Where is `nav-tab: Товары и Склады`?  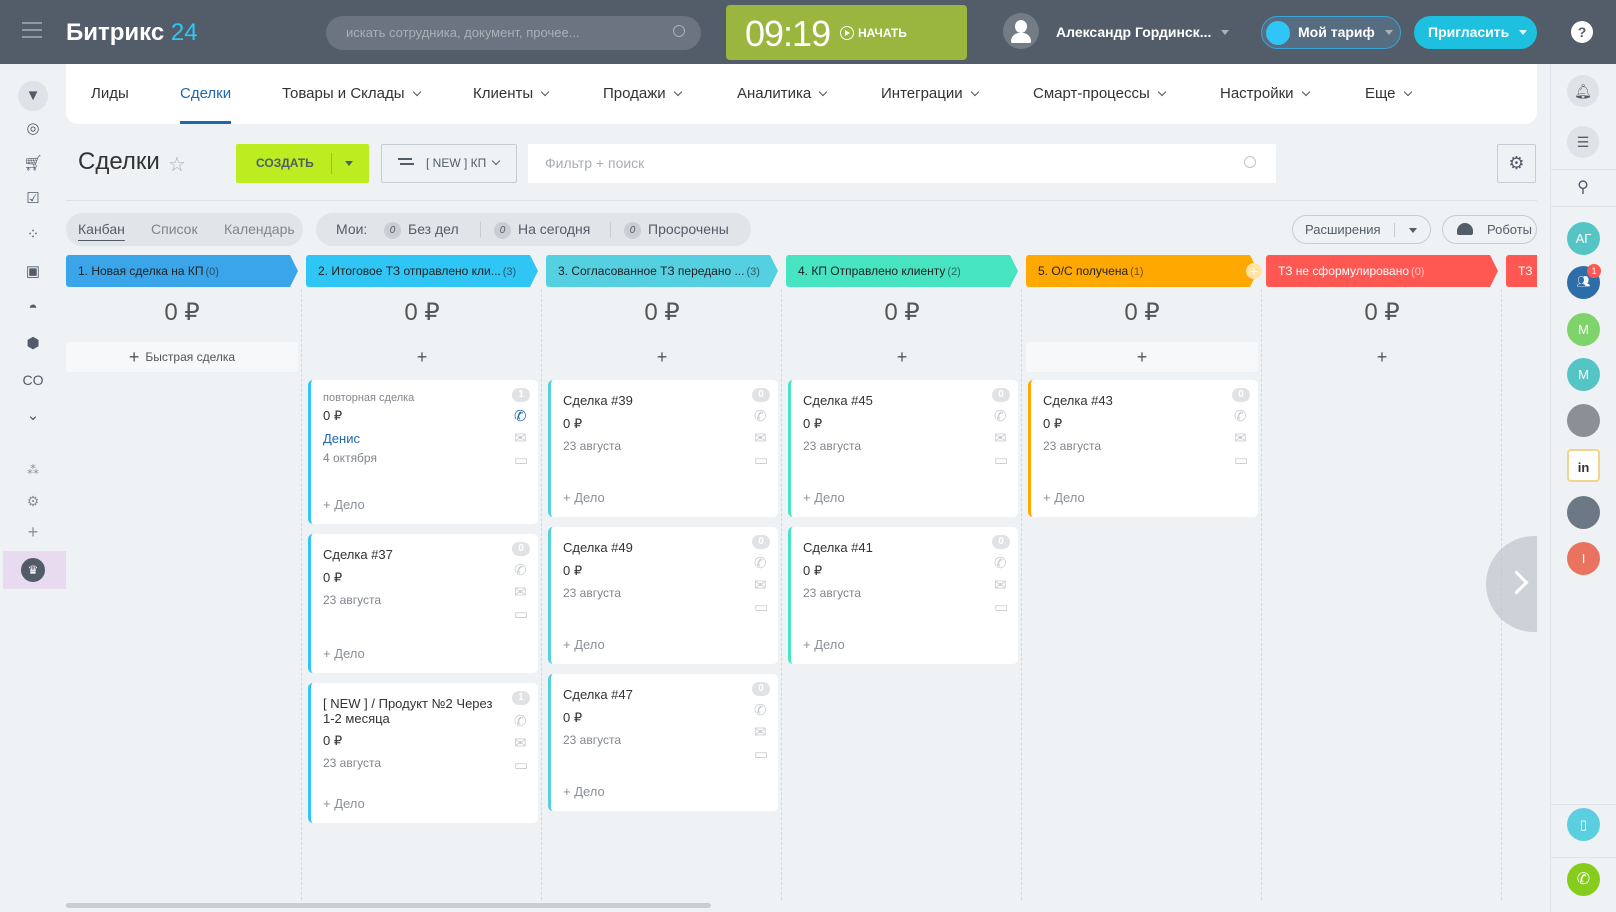
nav-tab: Товары и Склады is located at coordinates (351, 94).